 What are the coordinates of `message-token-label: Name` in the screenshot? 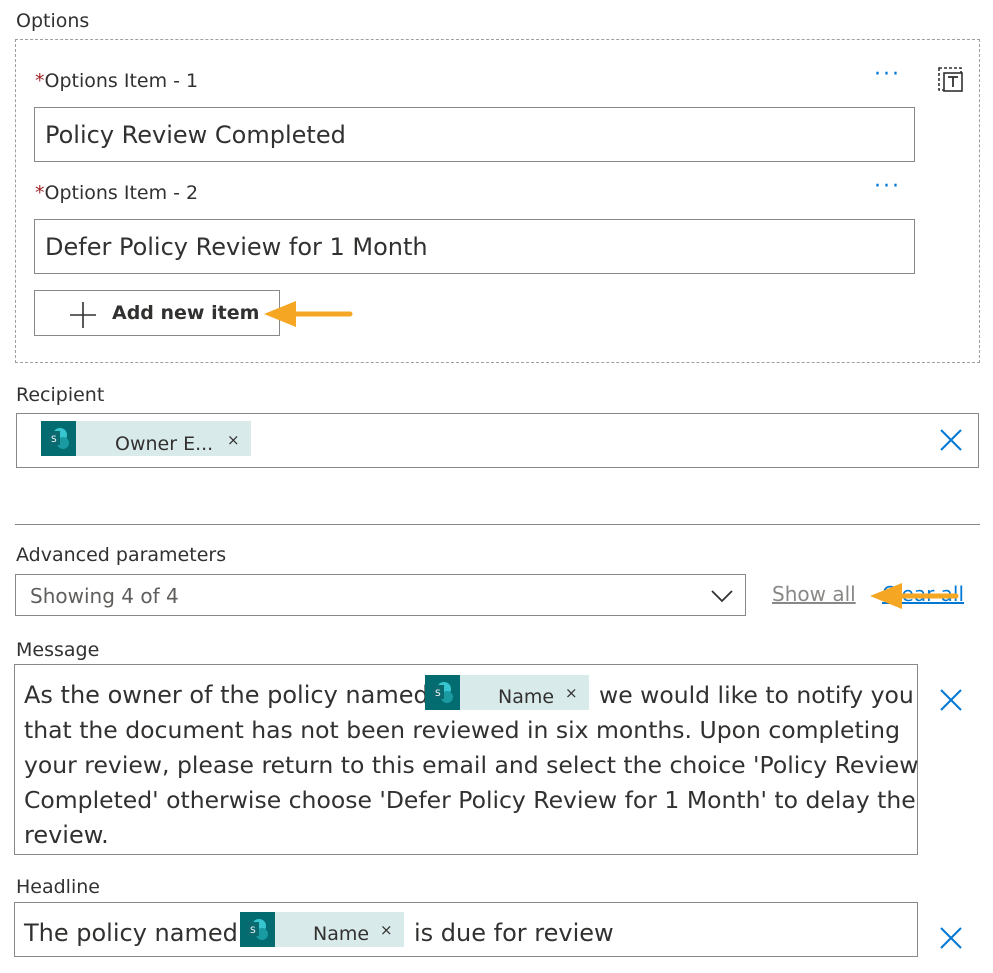 It's located at (526, 697).